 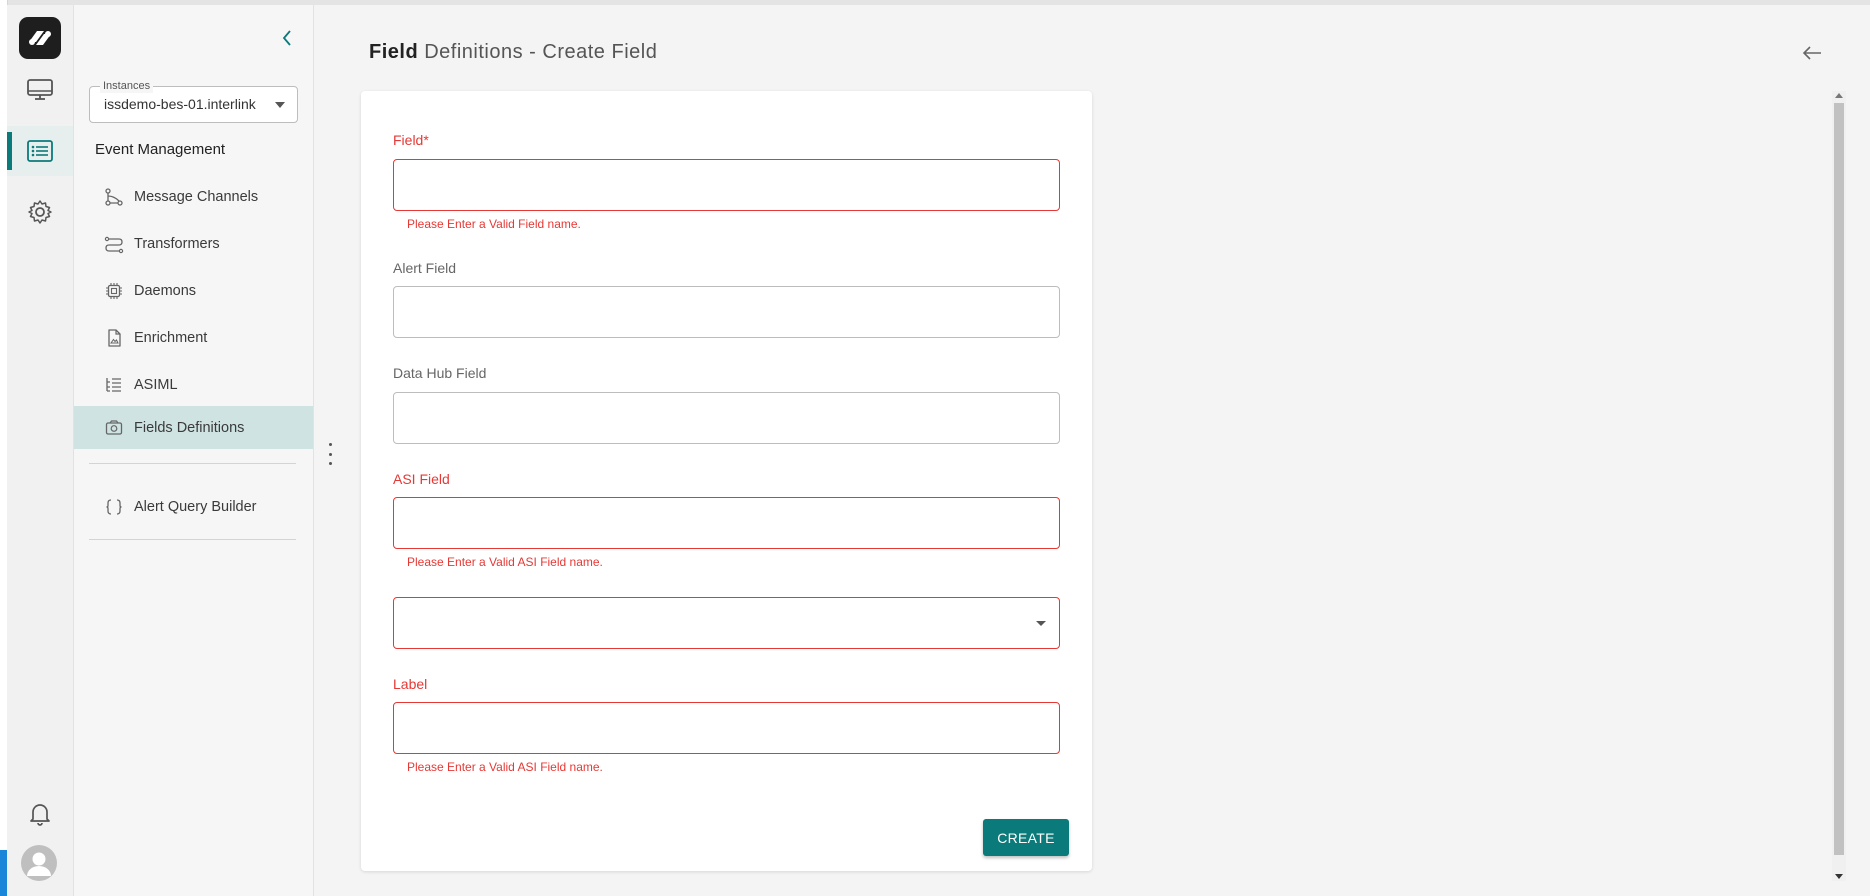 What do you see at coordinates (726, 523) in the screenshot?
I see `asi-field-input` at bounding box center [726, 523].